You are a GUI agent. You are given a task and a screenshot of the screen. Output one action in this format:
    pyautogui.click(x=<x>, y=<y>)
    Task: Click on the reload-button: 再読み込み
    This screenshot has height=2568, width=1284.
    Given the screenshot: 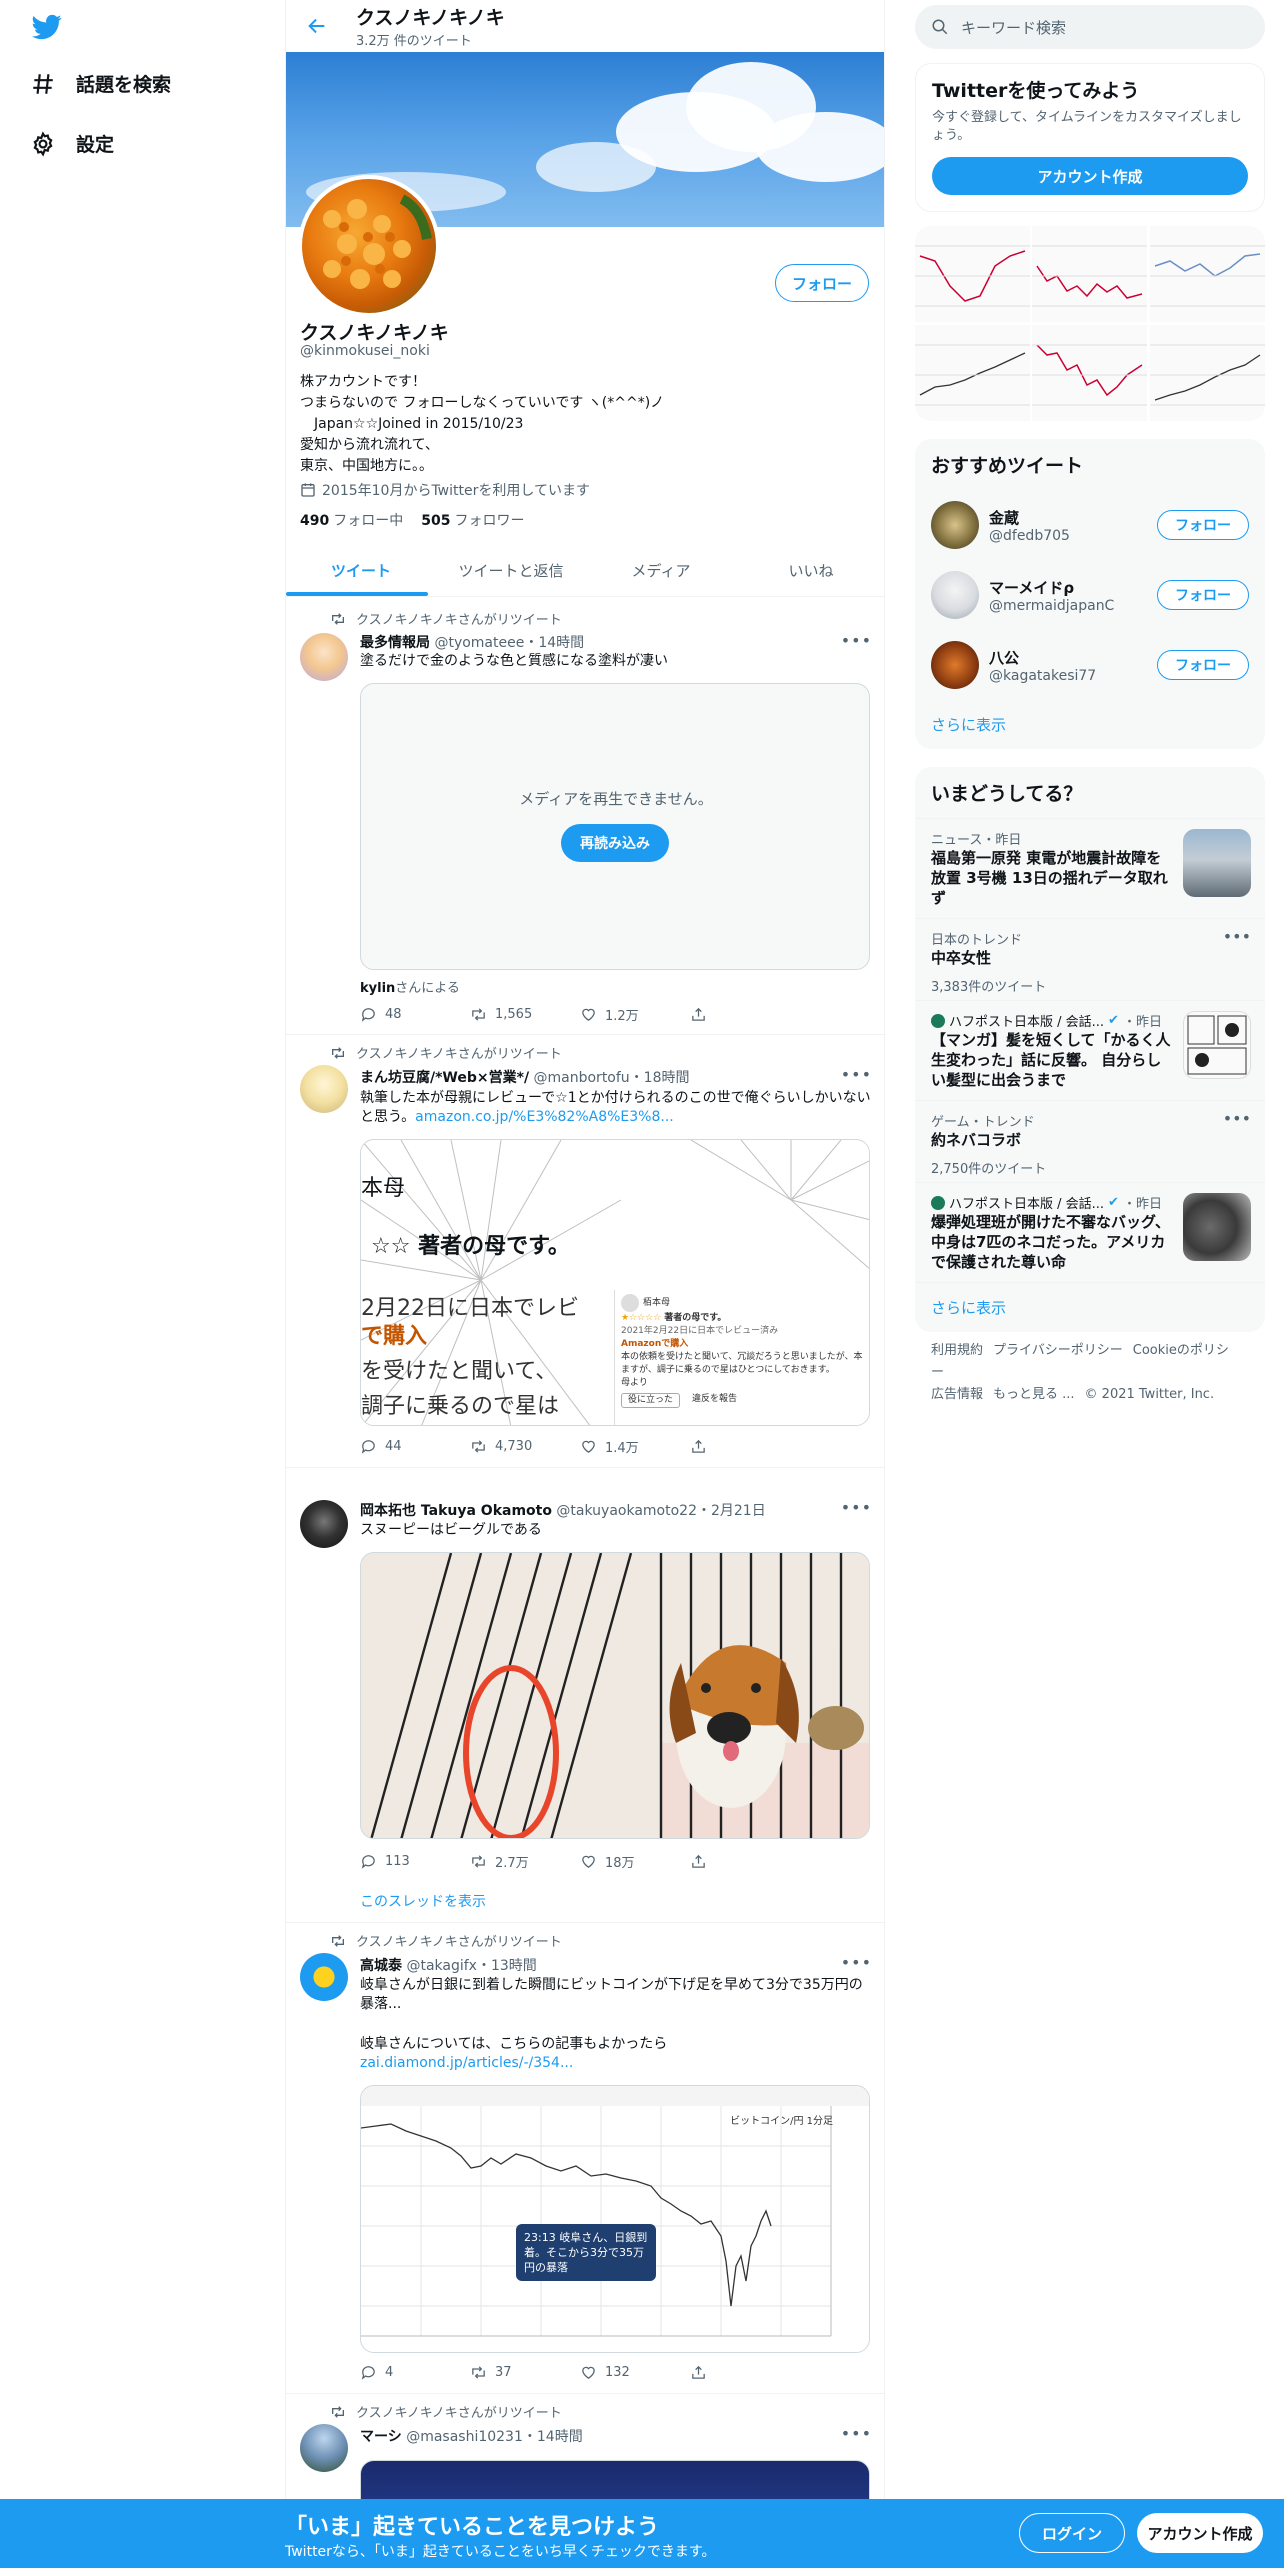 What is the action you would take?
    pyautogui.click(x=615, y=843)
    